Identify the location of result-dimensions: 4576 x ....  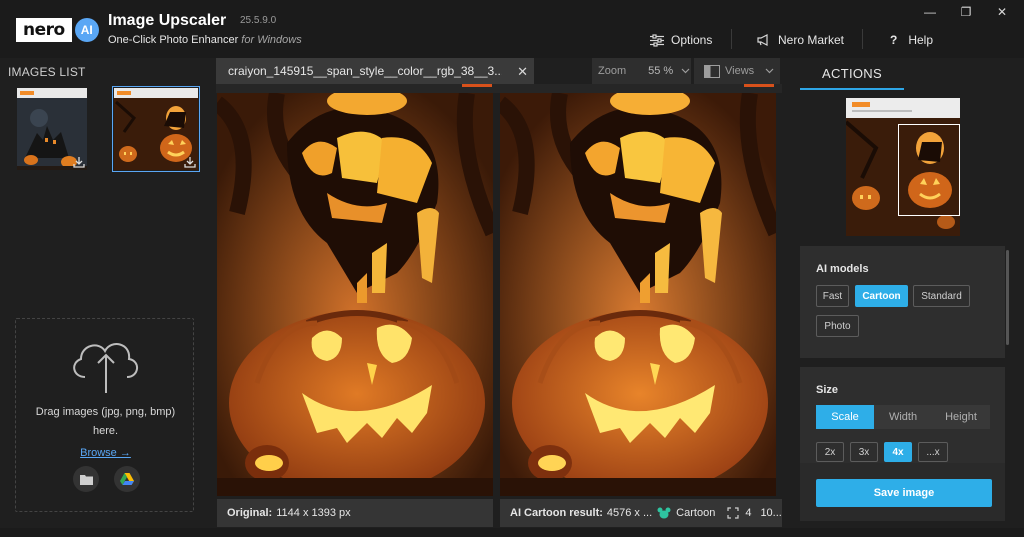
(629, 513).